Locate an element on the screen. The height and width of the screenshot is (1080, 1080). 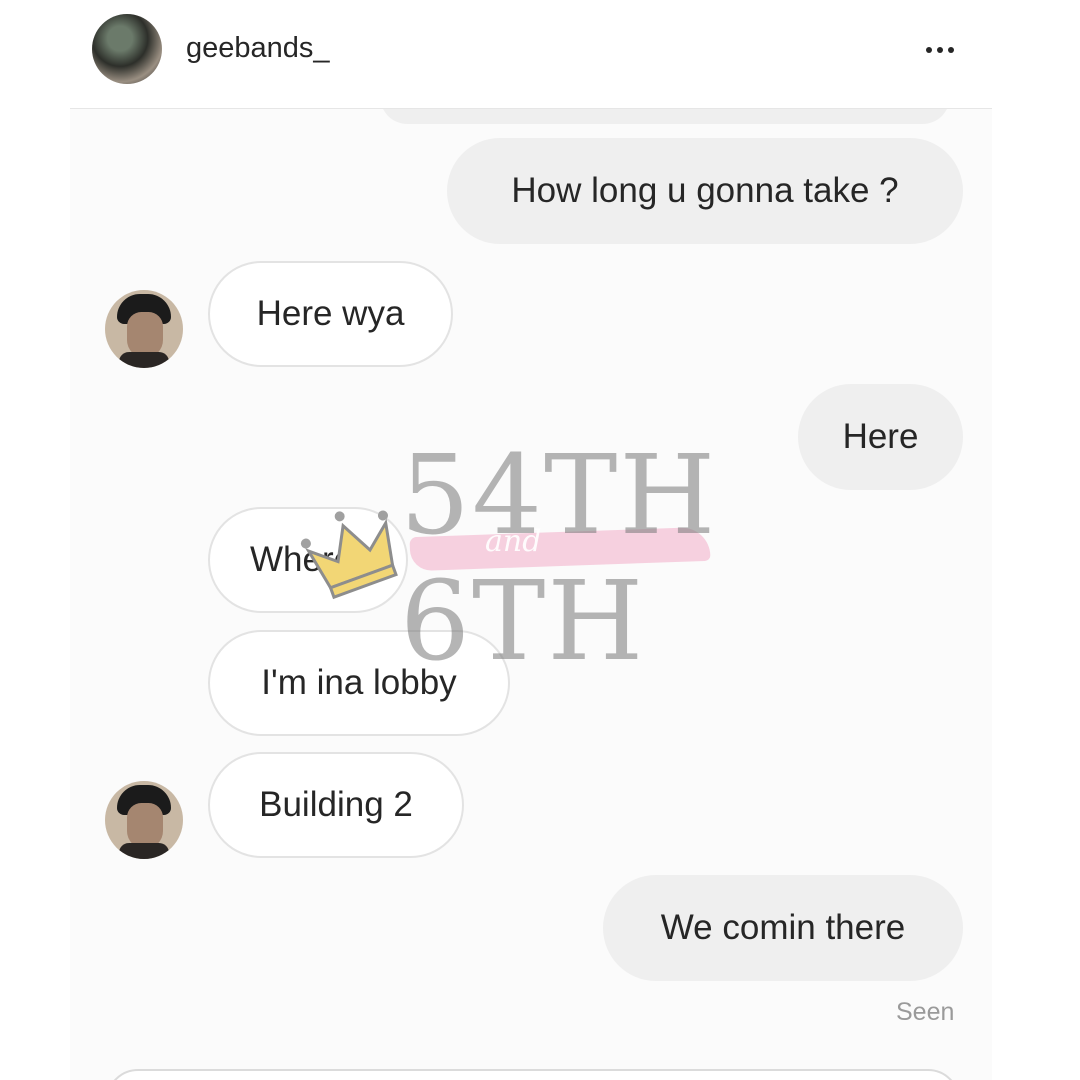
message-text: Building 2 is located at coordinates (336, 804).